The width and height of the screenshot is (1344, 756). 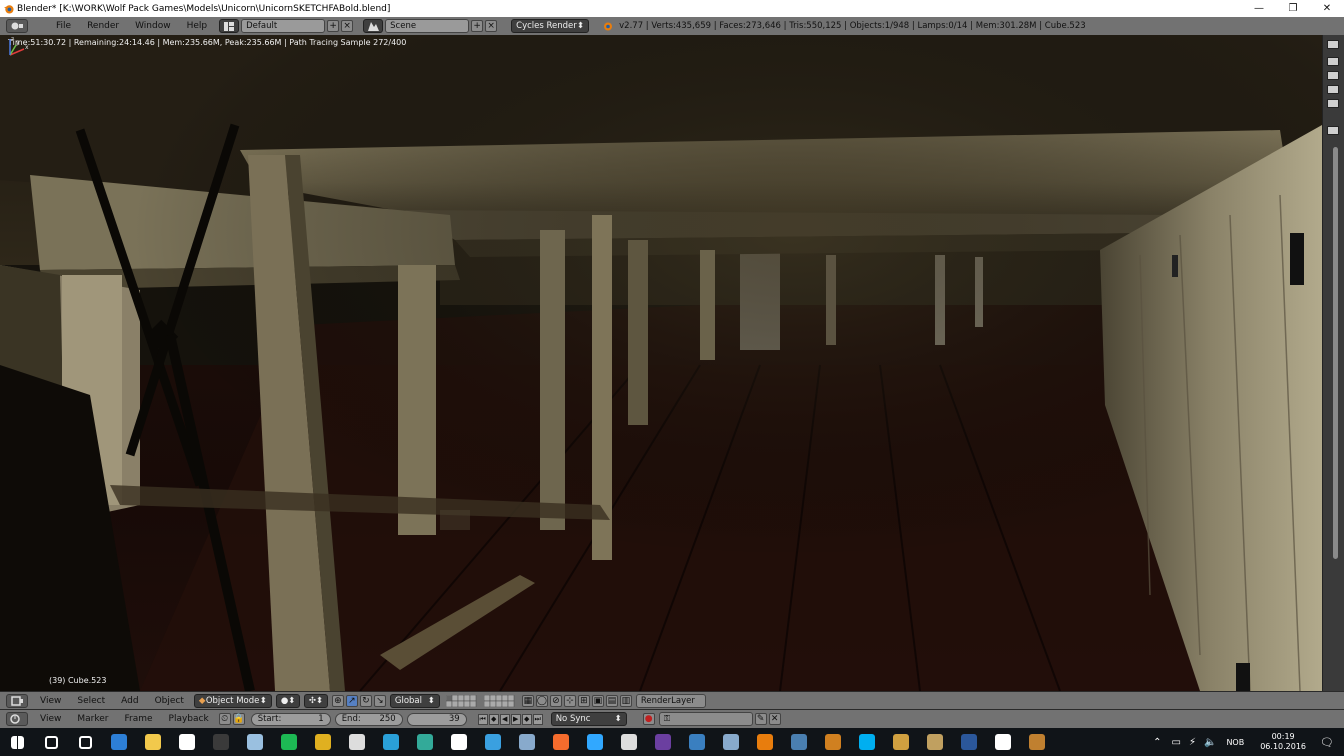 I want to click on start-frame-field: Start: 1, so click(x=290, y=719).